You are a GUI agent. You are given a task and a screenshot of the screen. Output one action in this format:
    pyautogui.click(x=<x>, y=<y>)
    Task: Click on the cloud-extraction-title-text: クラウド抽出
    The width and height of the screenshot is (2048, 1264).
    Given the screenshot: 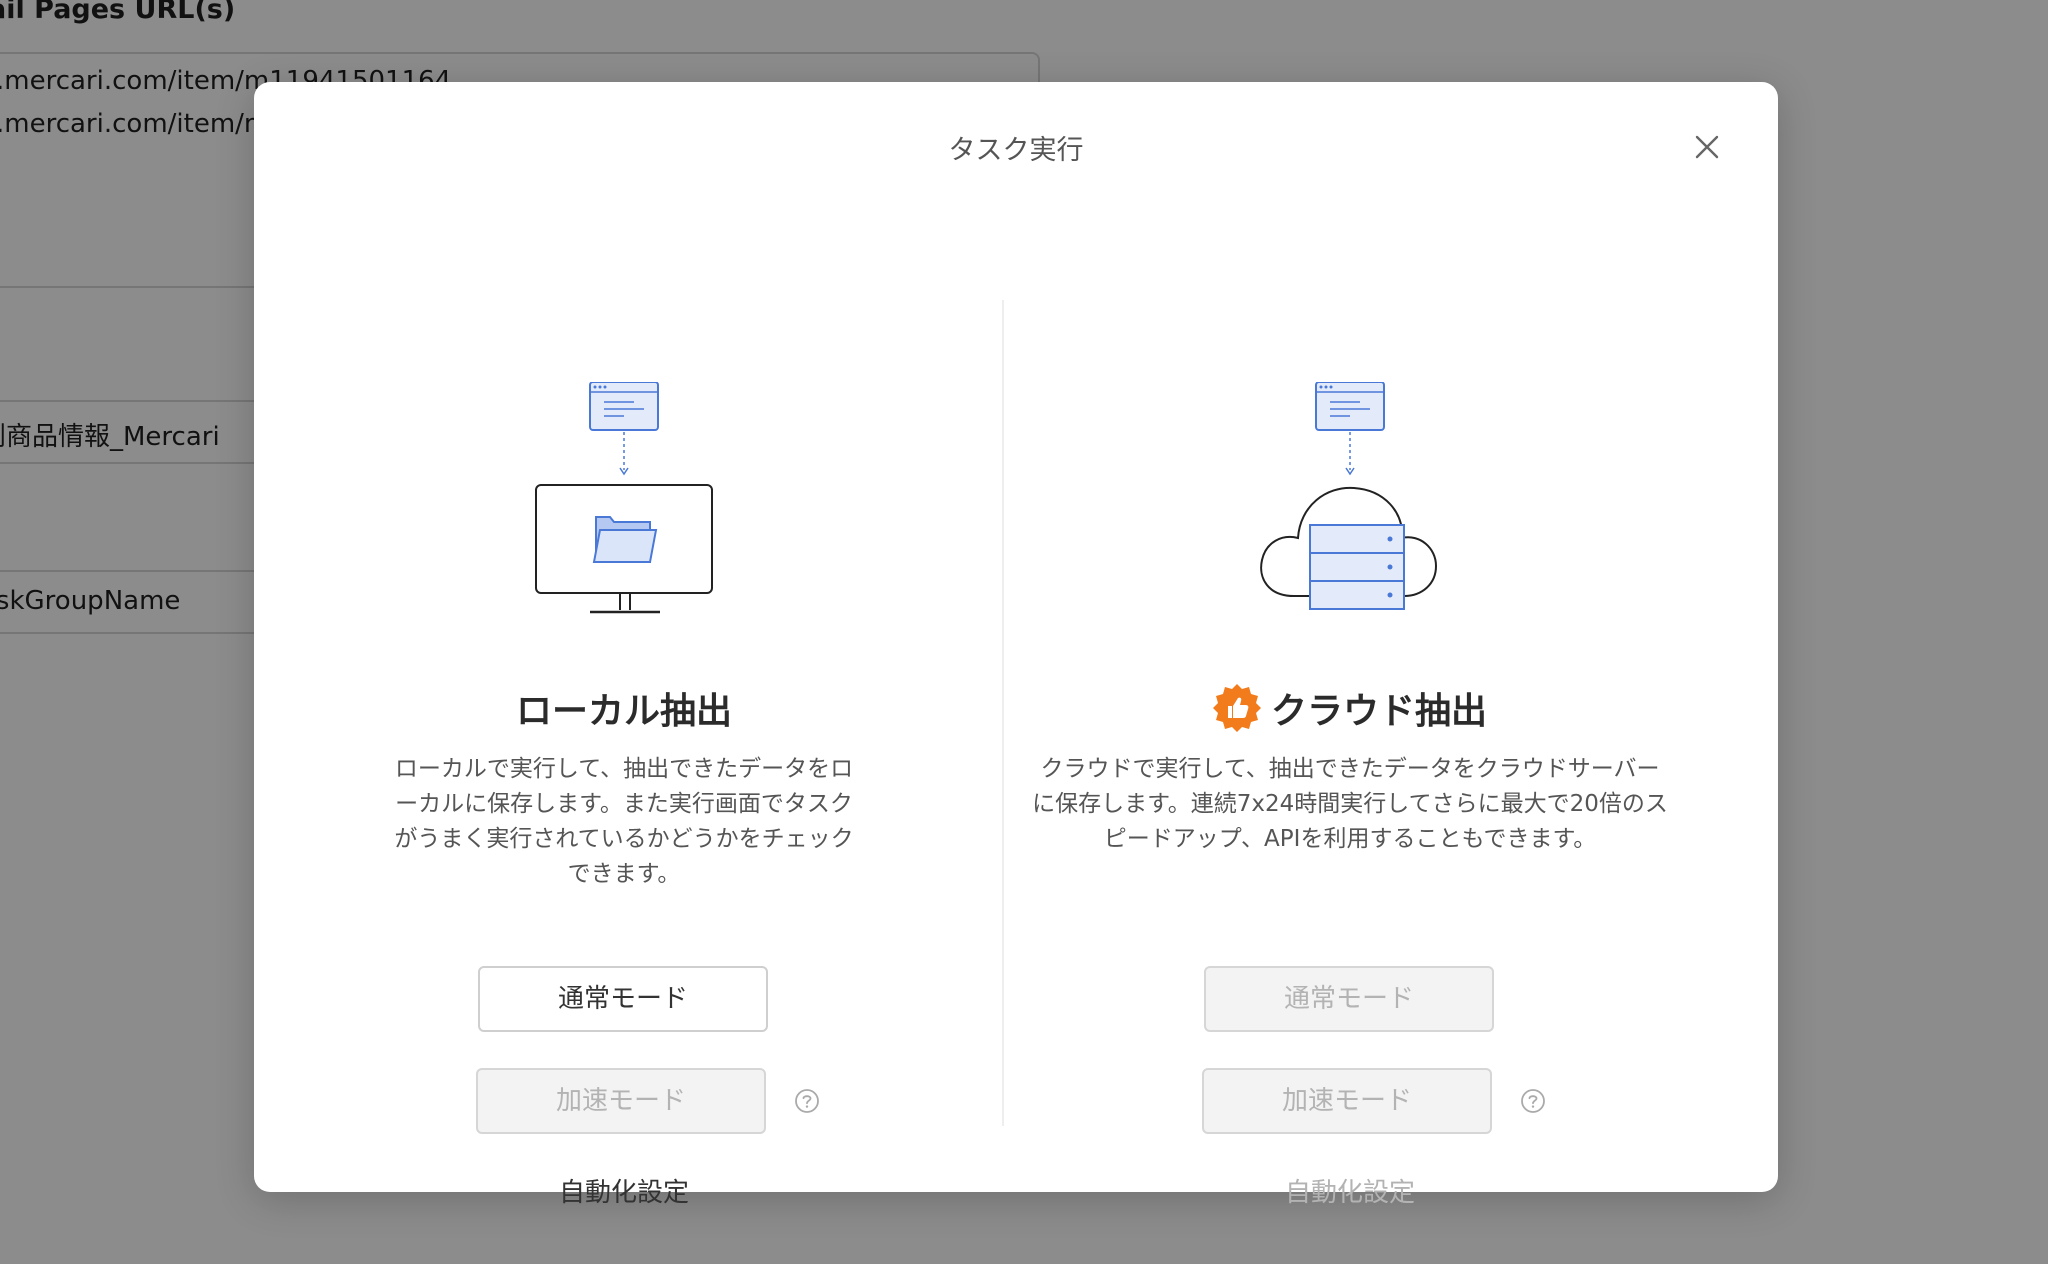 What is the action you would take?
    pyautogui.click(x=1378, y=711)
    